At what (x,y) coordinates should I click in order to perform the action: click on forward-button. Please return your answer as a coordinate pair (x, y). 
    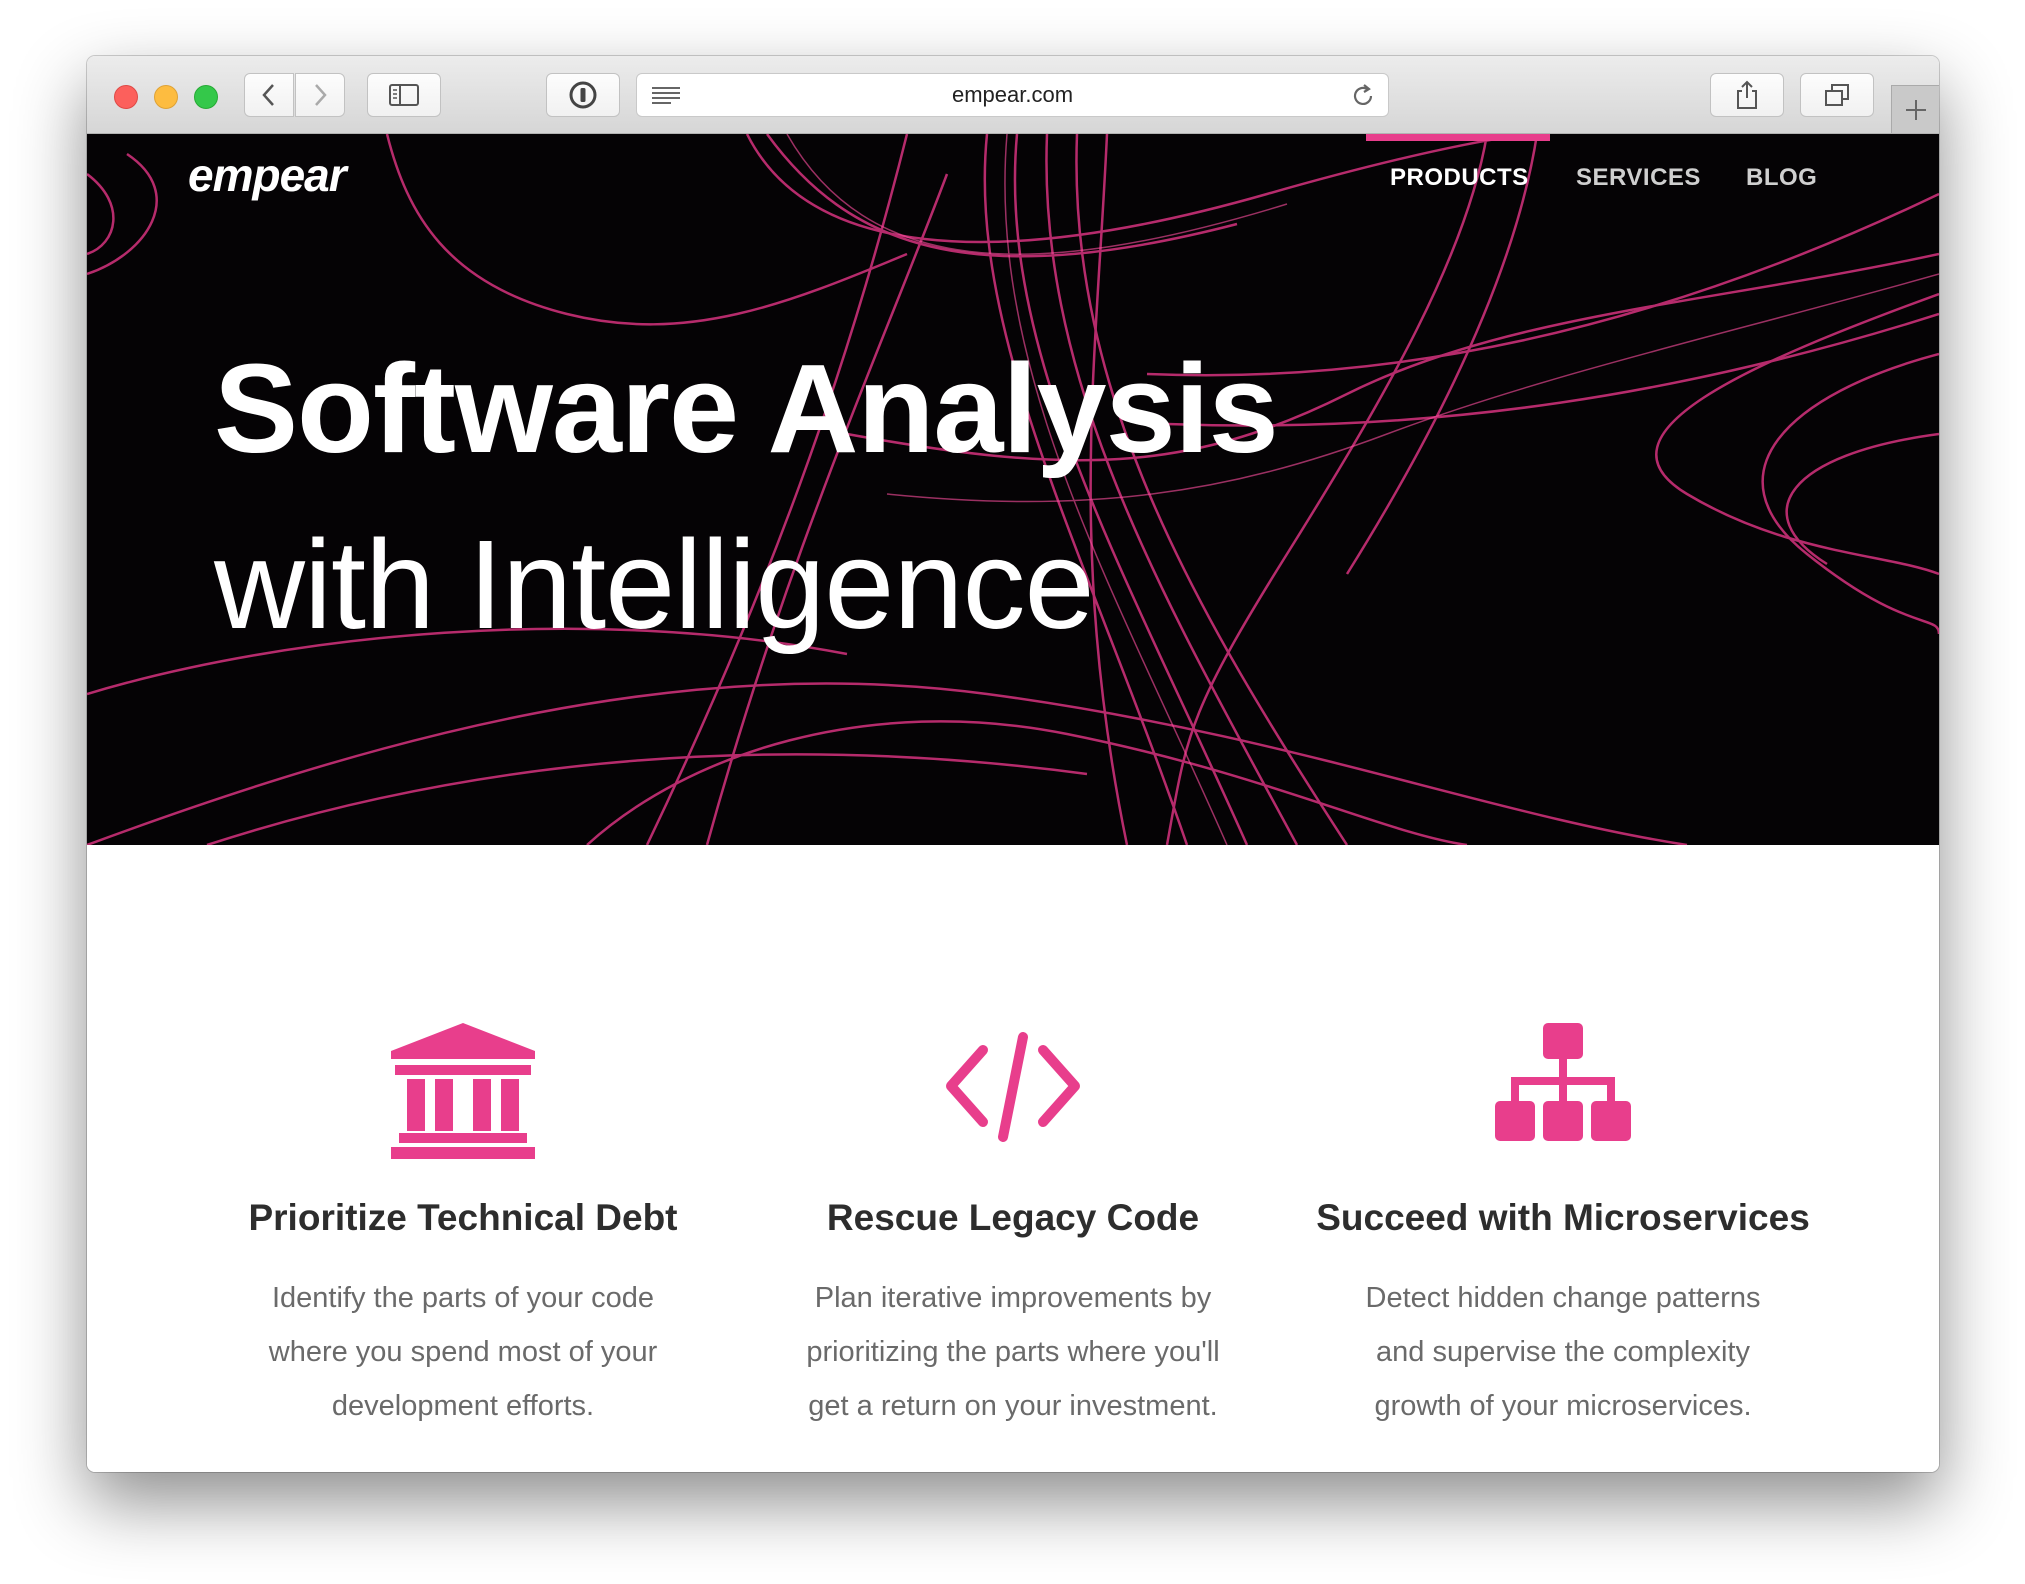
    Looking at the image, I should click on (320, 95).